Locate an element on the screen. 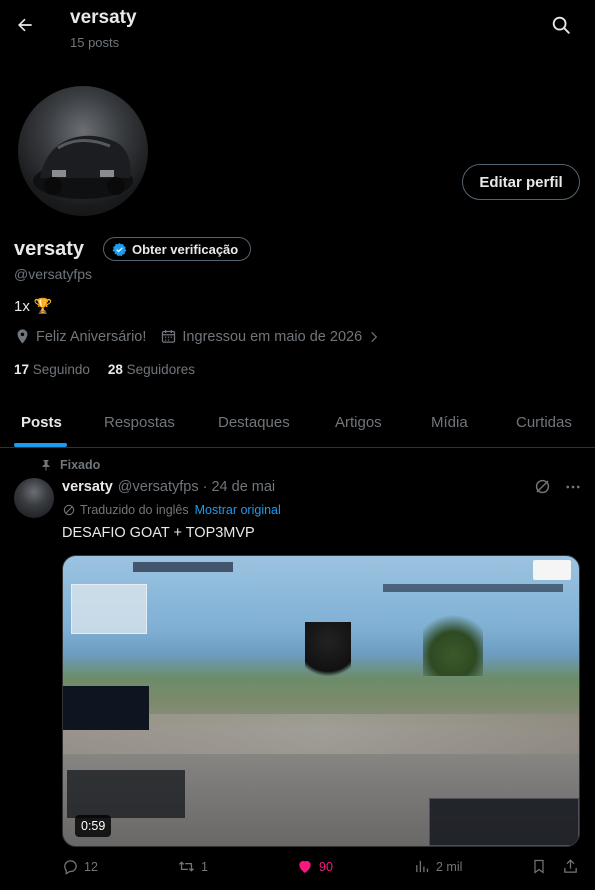 Image resolution: width=595 pixels, height=890 pixels. tab-replies: Respostas is located at coordinates (139, 422).